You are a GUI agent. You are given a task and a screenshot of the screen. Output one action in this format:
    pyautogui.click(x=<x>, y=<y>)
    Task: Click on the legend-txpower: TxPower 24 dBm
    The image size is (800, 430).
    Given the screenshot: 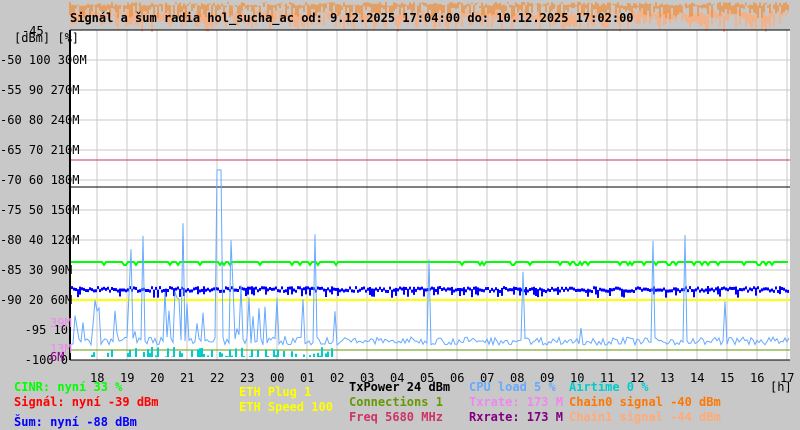 What is the action you would take?
    pyautogui.click(x=400, y=387)
    